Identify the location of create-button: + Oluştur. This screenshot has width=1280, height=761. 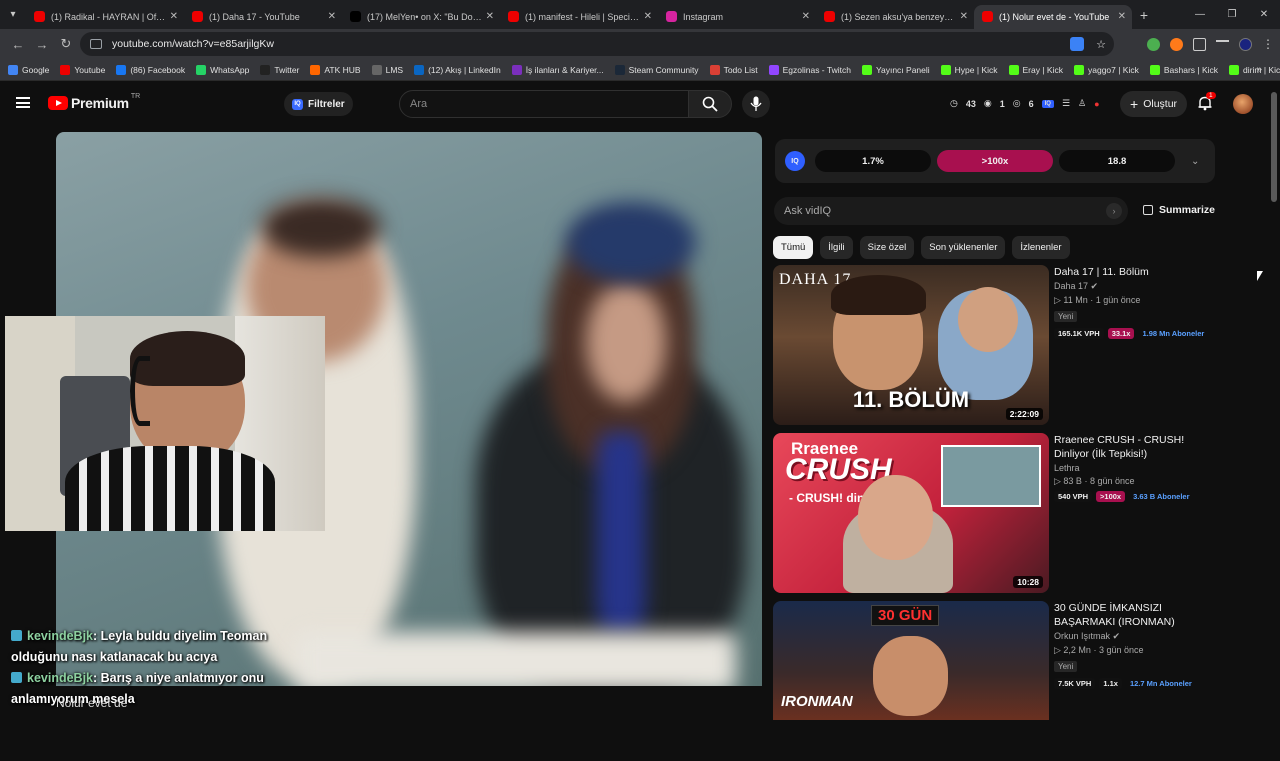
(1154, 104).